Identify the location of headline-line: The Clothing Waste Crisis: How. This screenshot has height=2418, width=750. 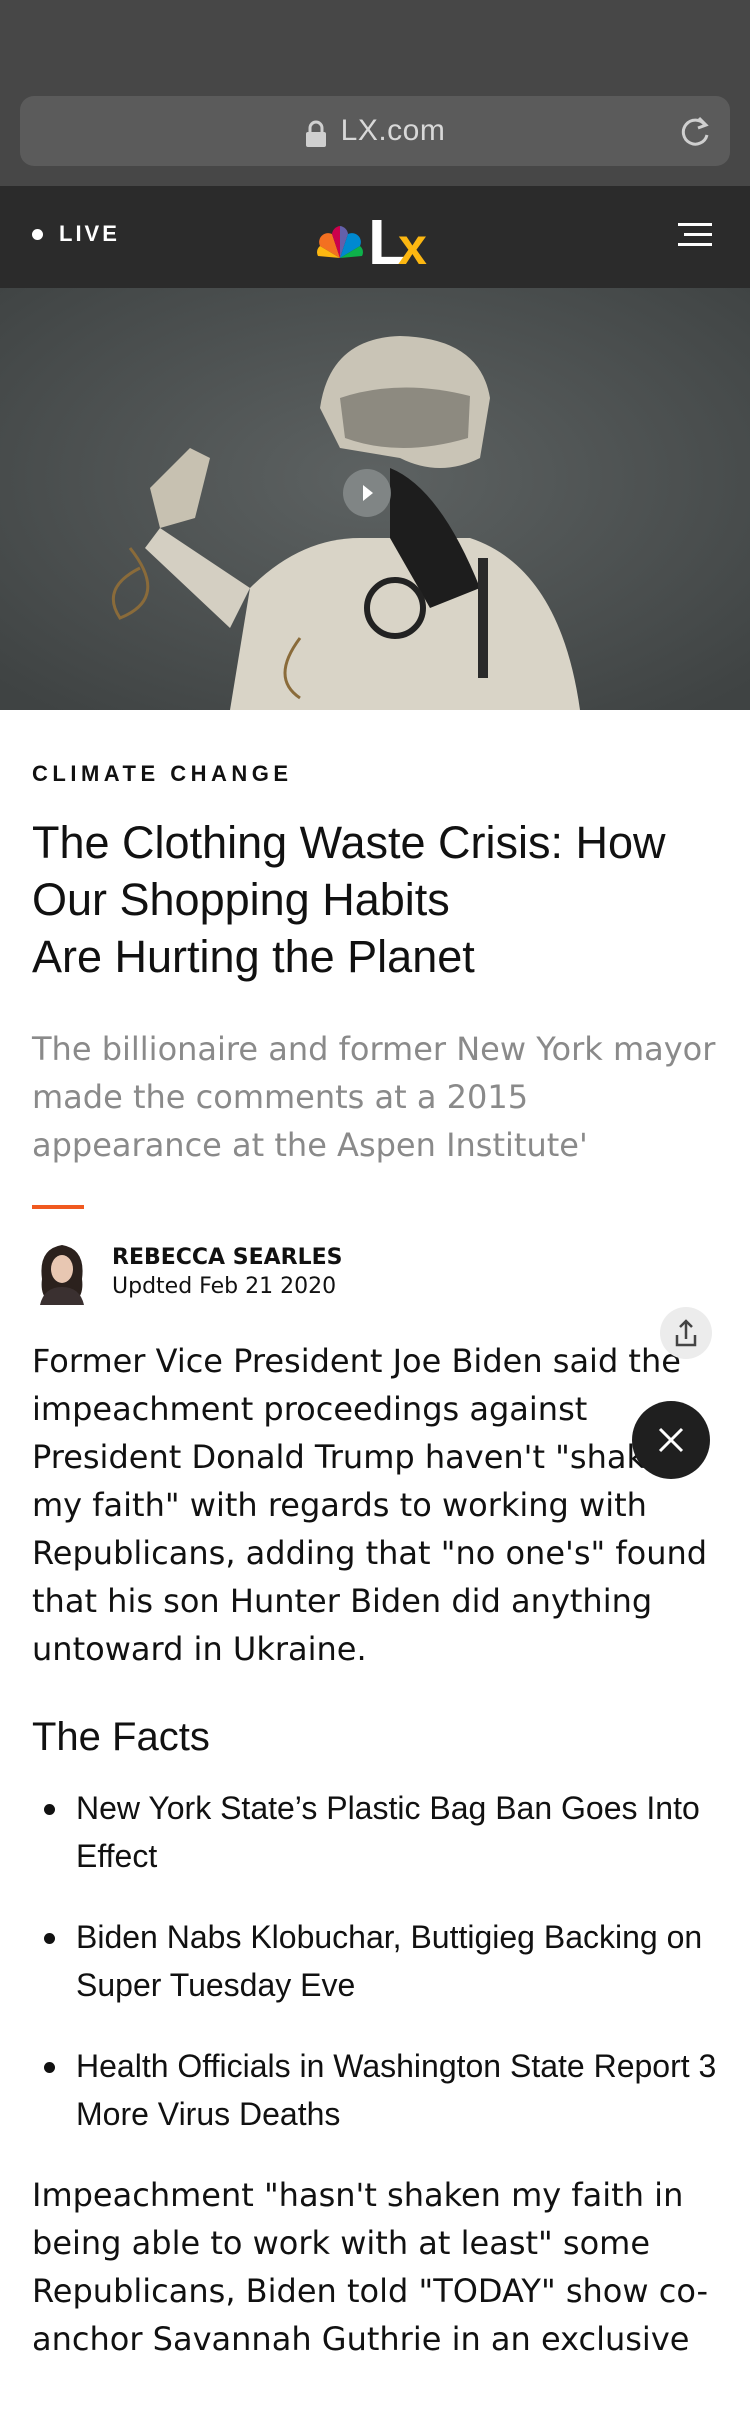
(349, 842).